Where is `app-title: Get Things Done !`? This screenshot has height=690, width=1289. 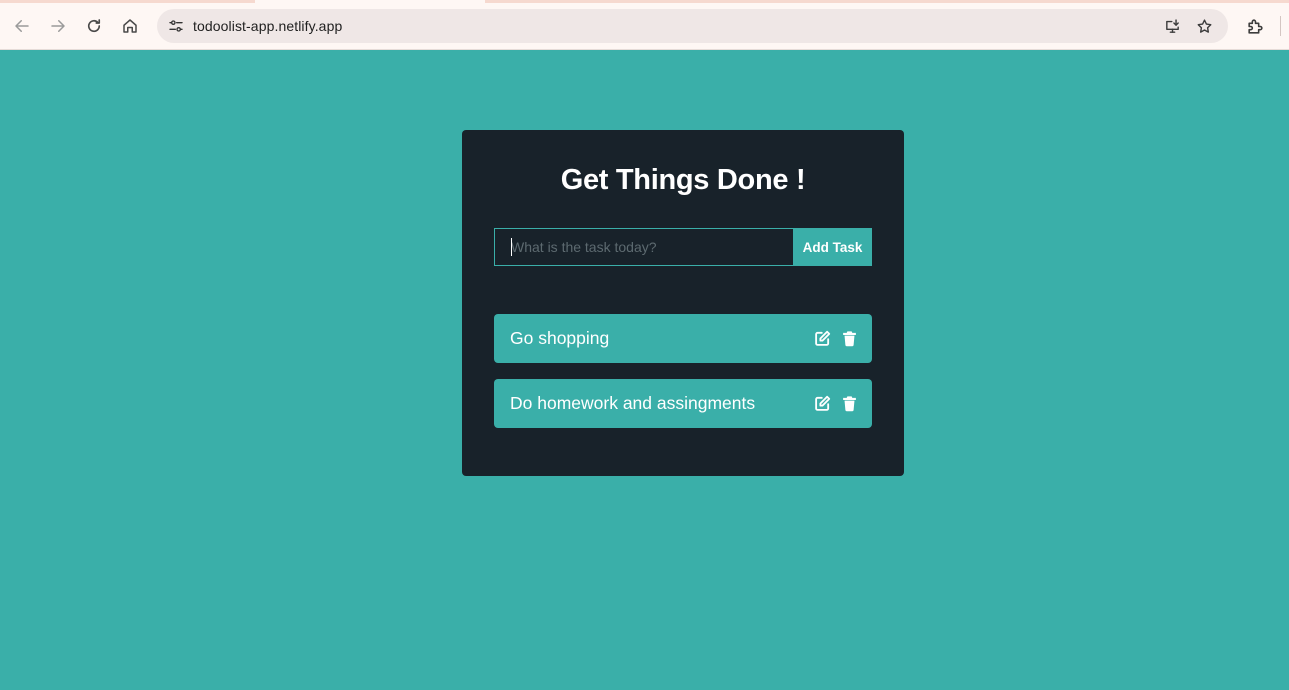 app-title: Get Things Done ! is located at coordinates (683, 180).